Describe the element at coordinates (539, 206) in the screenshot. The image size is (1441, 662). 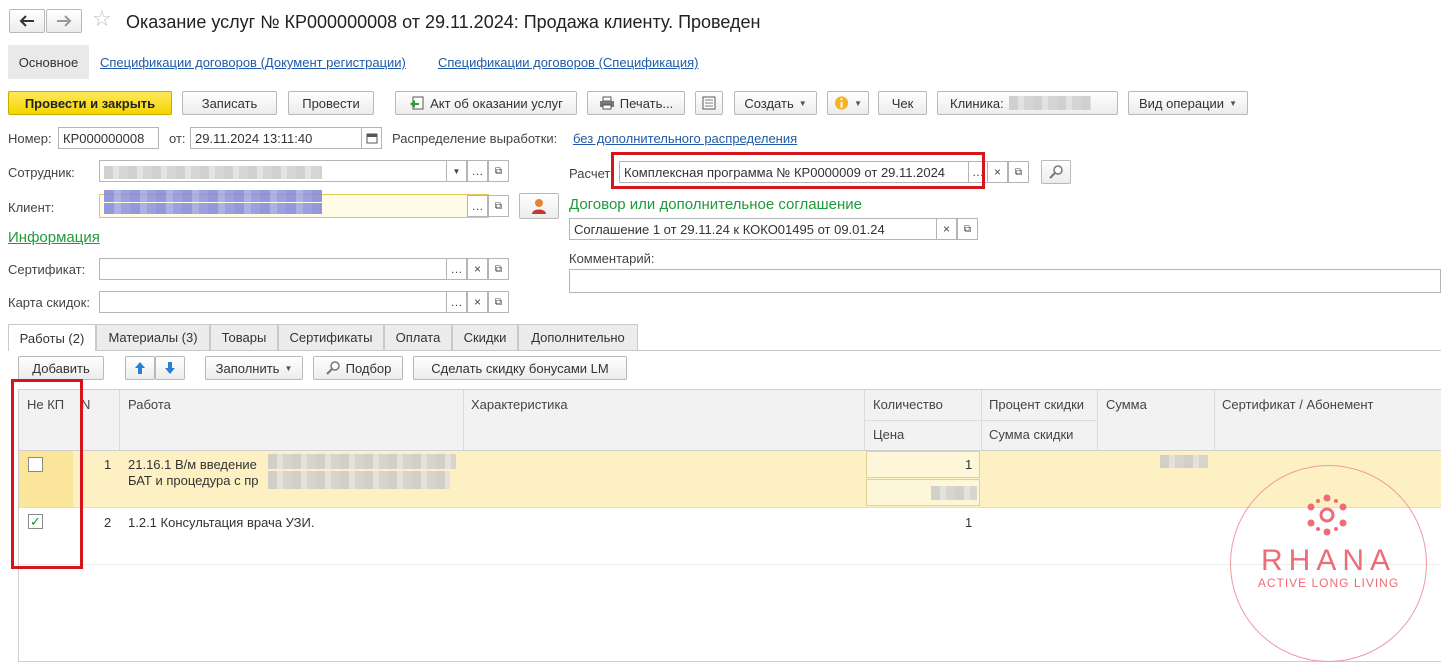
I see `client-card-button` at that location.